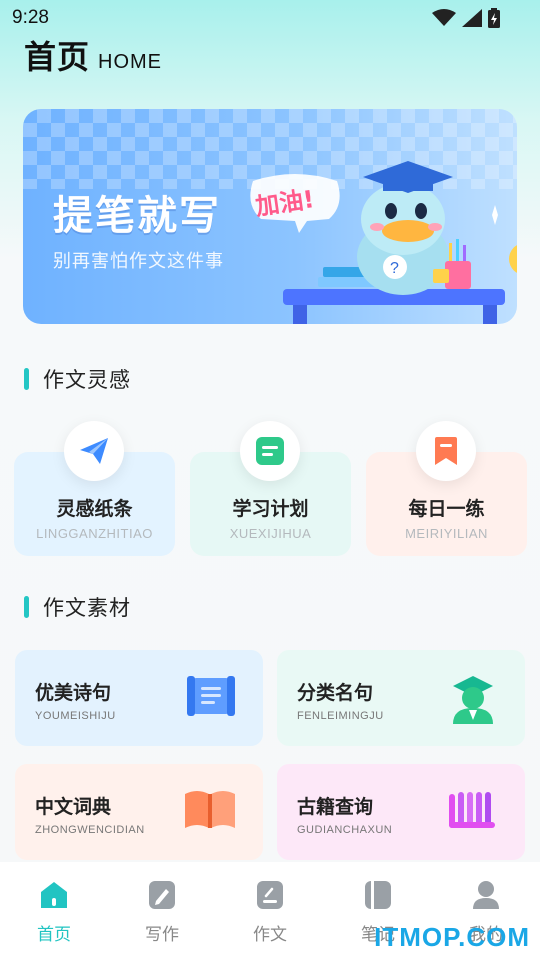 The image size is (540, 960). What do you see at coordinates (335, 693) in the screenshot?
I see `card-title-fenleimingju: 分类名句` at bounding box center [335, 693].